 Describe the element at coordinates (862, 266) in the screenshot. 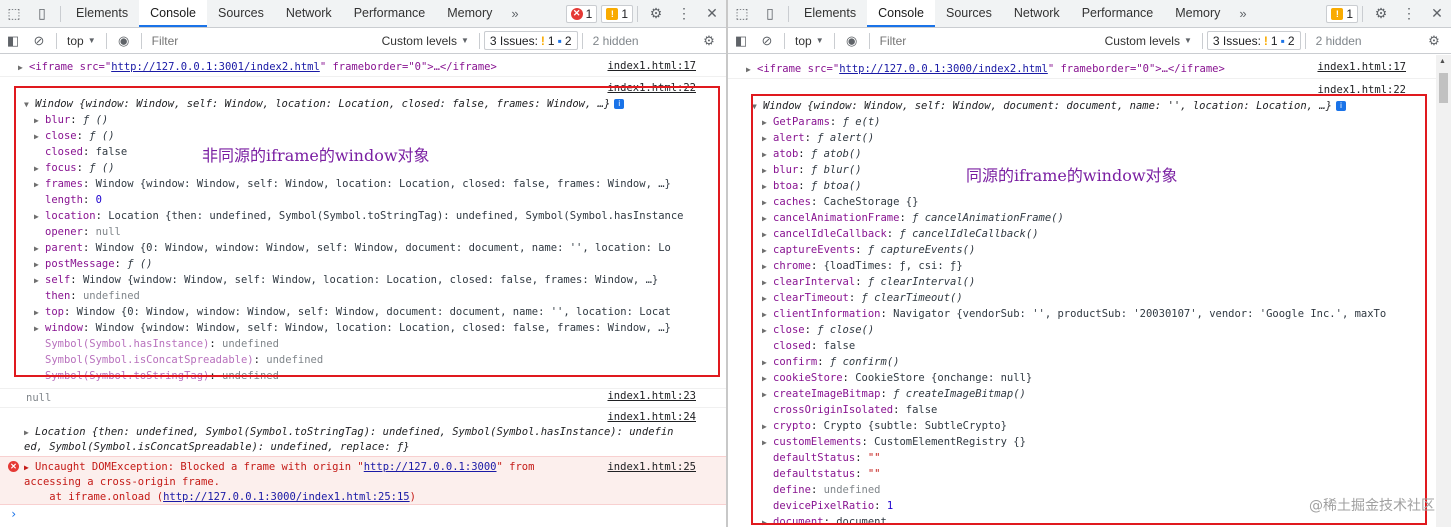

I see `property-row: ▶ chrome: {loadTimes: ƒ, csi: ƒ}` at that location.